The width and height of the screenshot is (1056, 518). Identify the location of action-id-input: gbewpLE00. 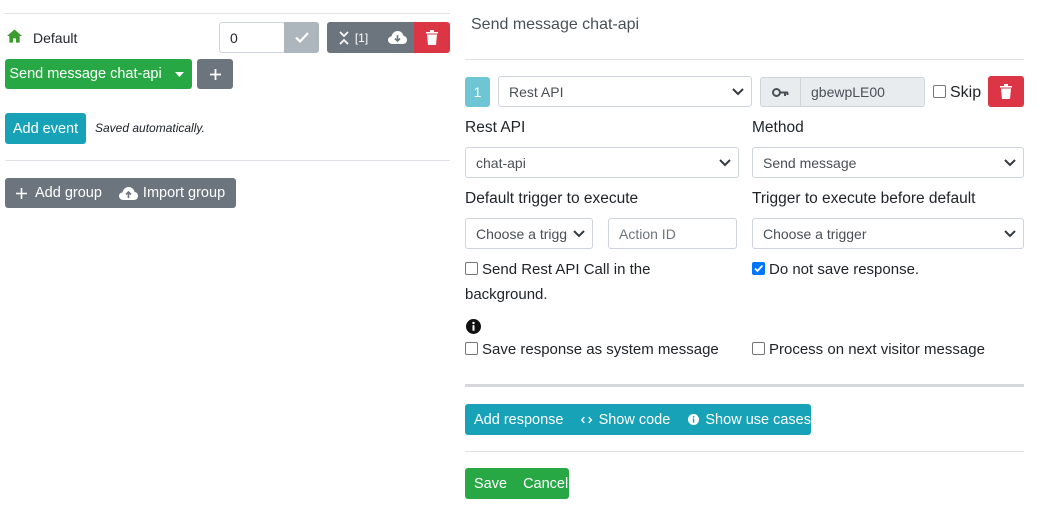
(862, 92).